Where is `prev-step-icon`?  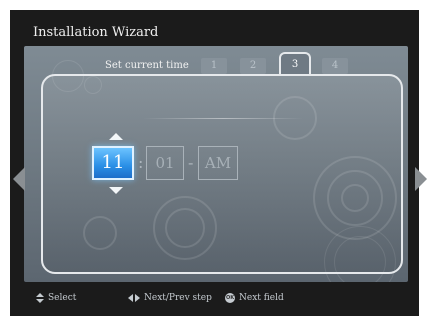
prev-step-icon is located at coordinates (19, 179).